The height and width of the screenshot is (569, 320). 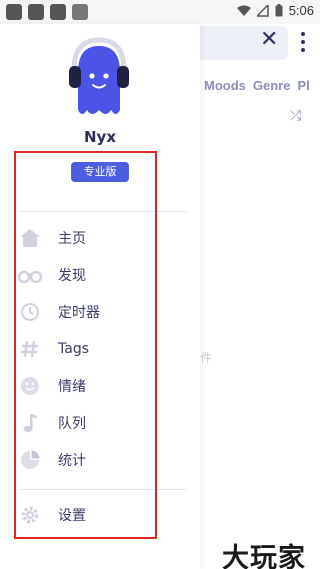 What do you see at coordinates (243, 10) in the screenshot?
I see `wifi-icon` at bounding box center [243, 10].